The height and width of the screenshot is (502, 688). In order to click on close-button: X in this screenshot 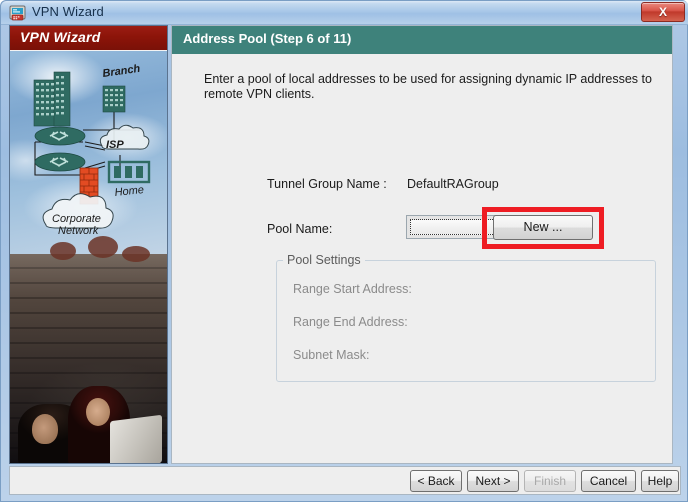, I will do `click(663, 12)`.